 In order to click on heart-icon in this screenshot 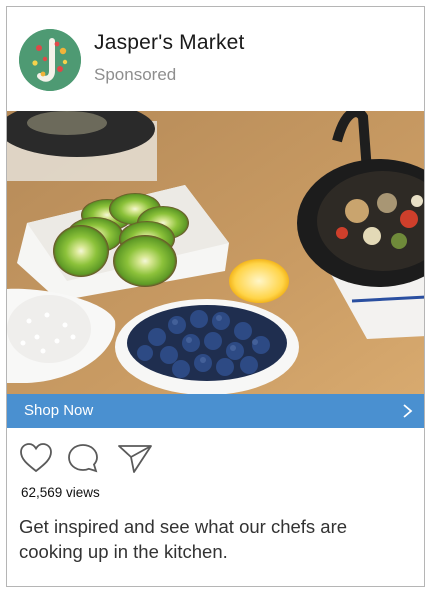, I will do `click(36, 460)`.